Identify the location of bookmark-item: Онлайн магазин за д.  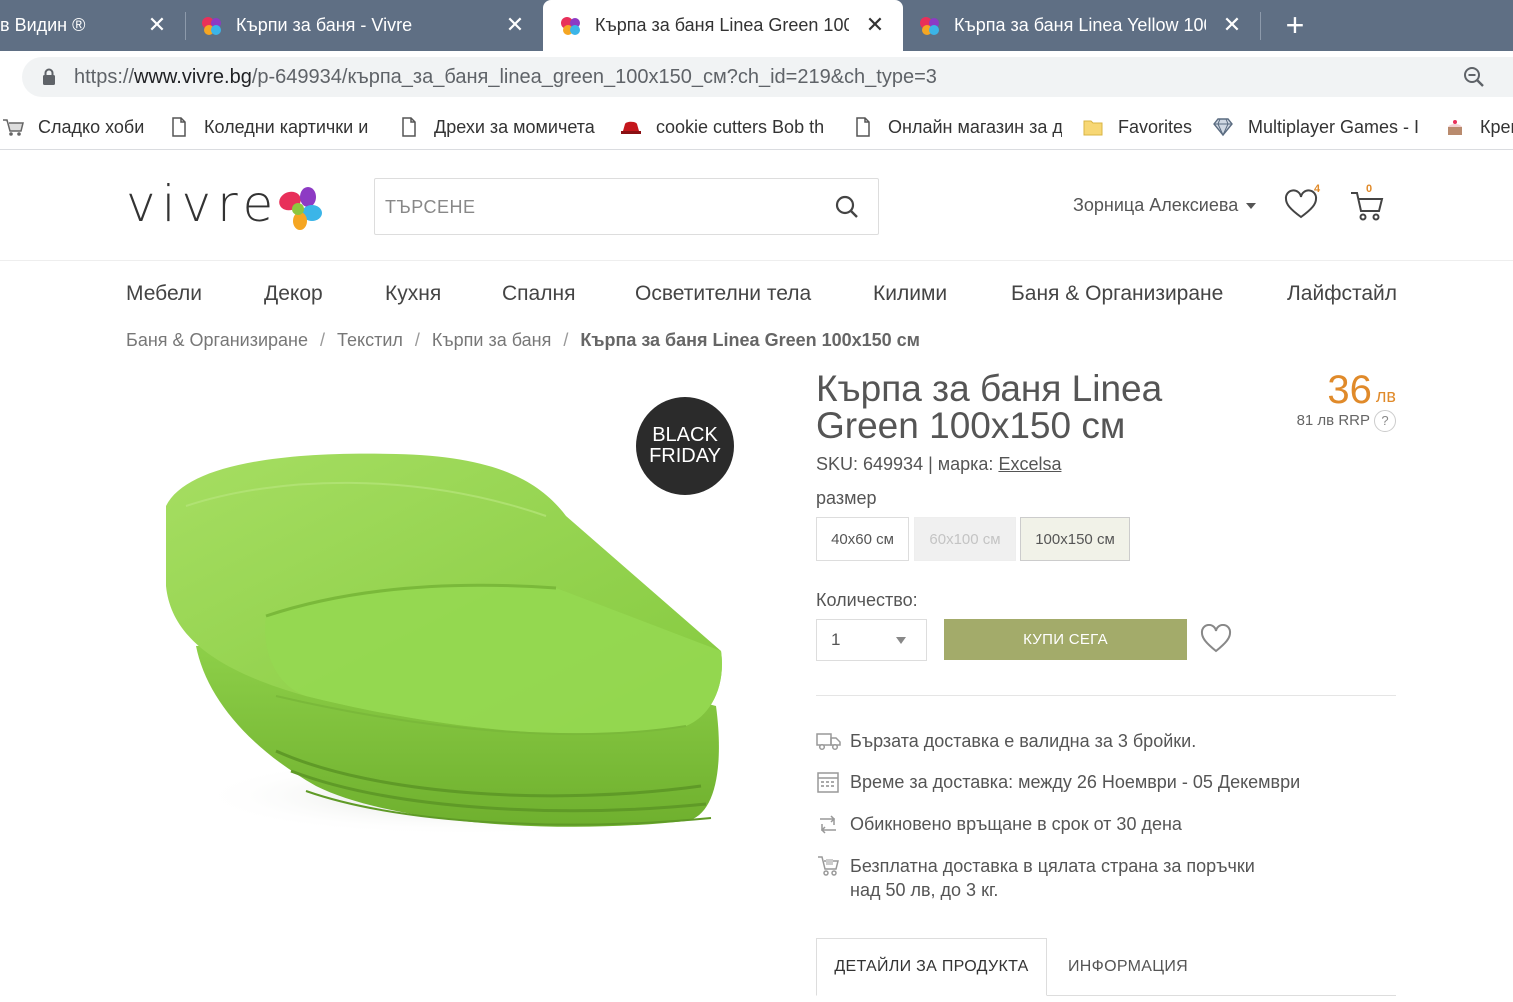
(957, 127).